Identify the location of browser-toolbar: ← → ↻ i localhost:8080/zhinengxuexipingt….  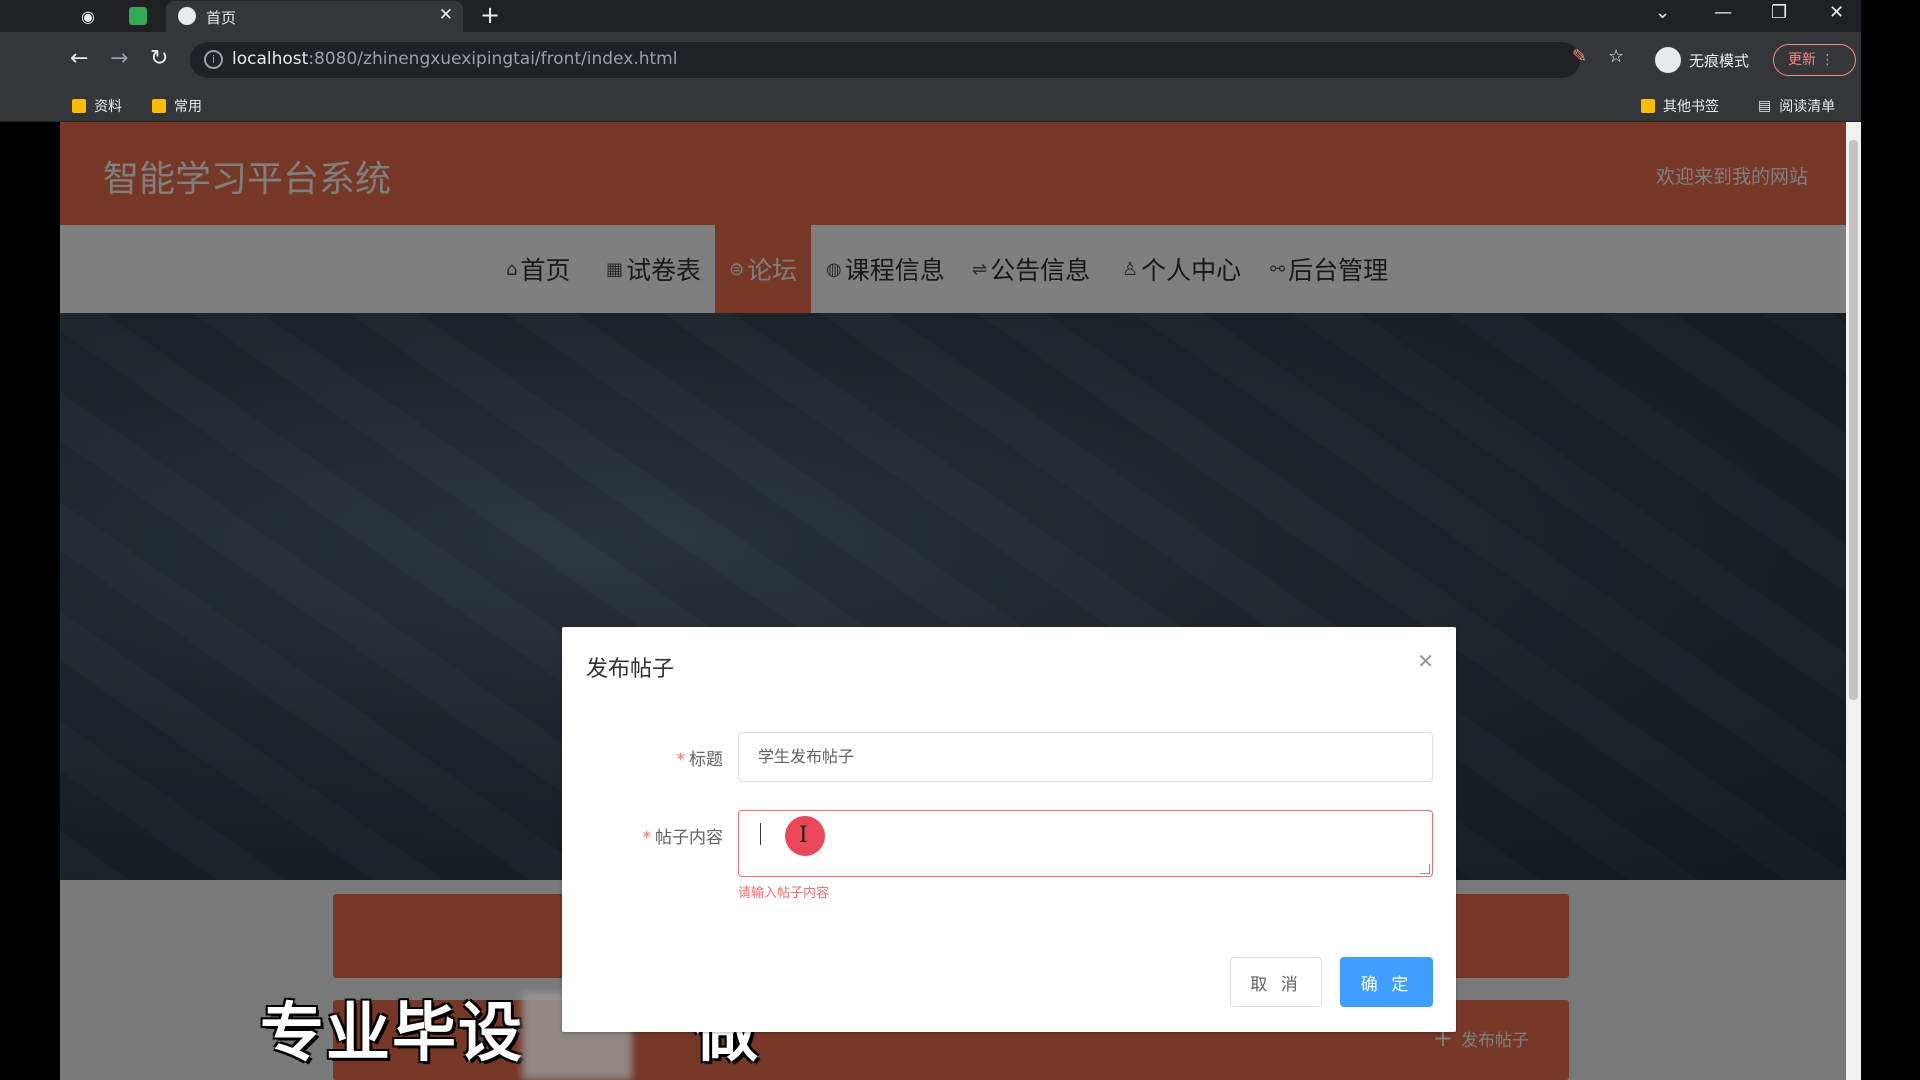
(930, 60).